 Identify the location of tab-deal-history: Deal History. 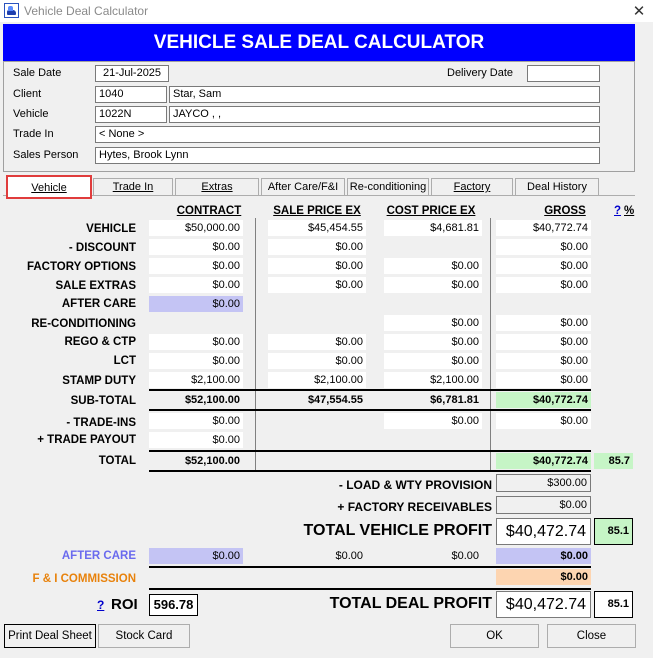
(557, 186).